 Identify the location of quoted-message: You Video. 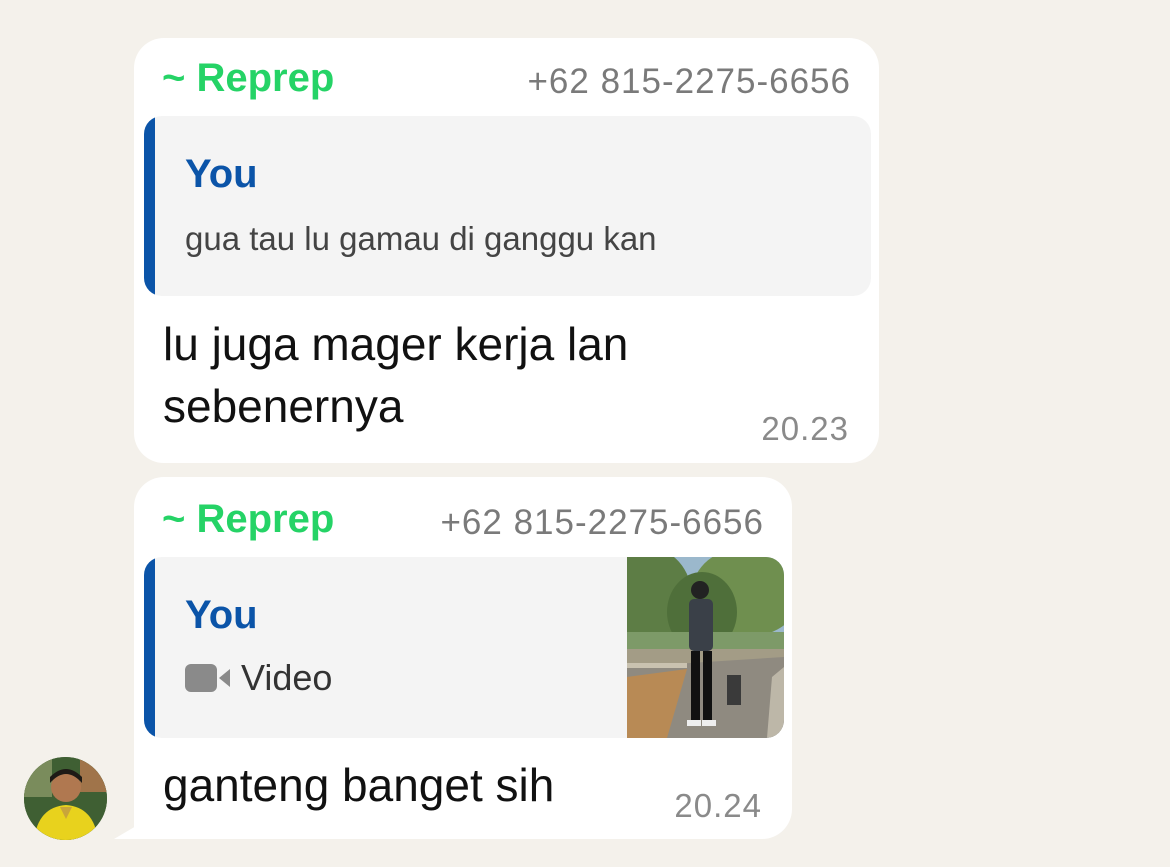
(464, 647).